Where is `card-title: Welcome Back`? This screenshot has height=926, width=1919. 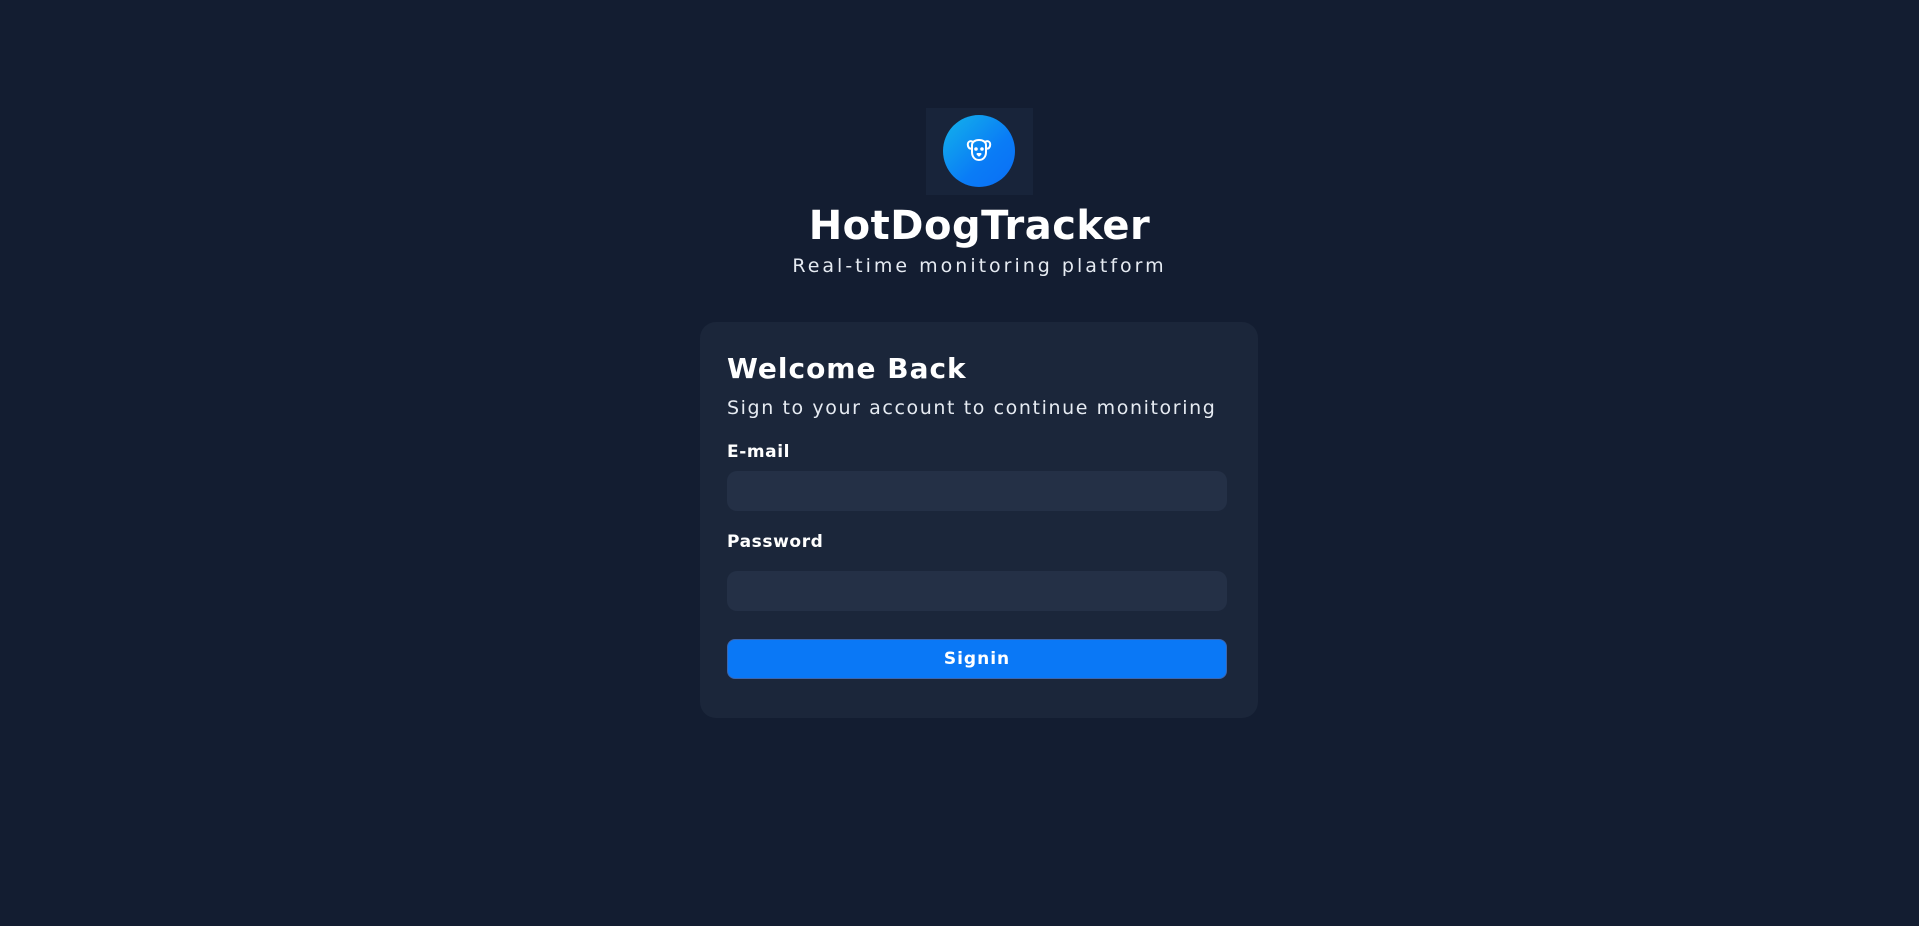
card-title: Welcome Back is located at coordinates (847, 368).